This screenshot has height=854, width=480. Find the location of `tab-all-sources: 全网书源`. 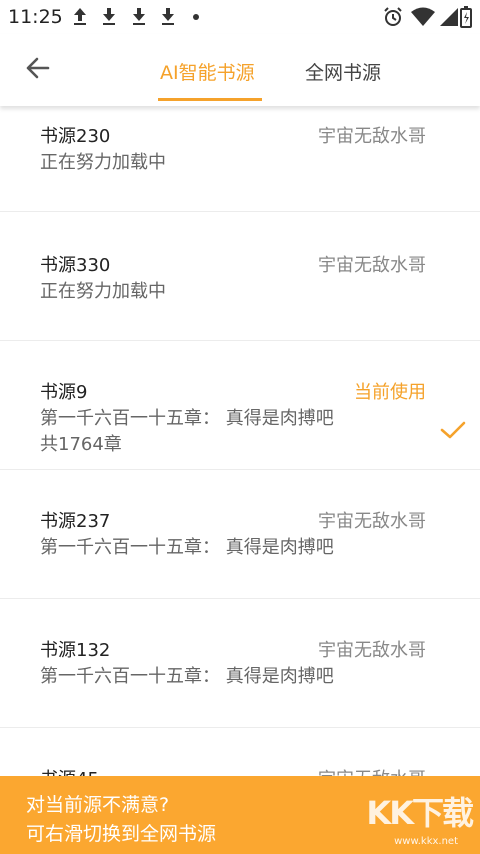

tab-all-sources: 全网书源 is located at coordinates (343, 71).